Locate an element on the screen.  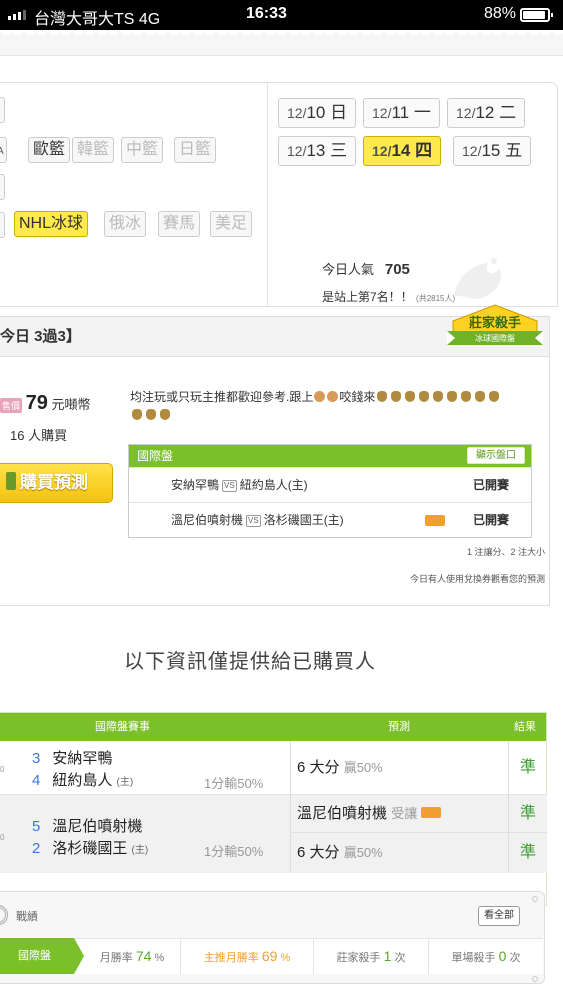
popularity-count: 705 is located at coordinates (397, 269).